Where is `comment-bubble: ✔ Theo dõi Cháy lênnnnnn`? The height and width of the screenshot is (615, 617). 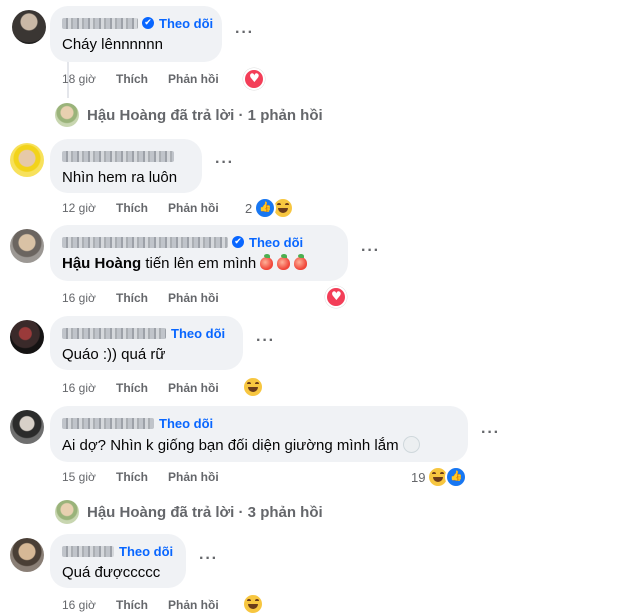
comment-bubble: ✔ Theo dõi Cháy lênnnnnn is located at coordinates (136, 34).